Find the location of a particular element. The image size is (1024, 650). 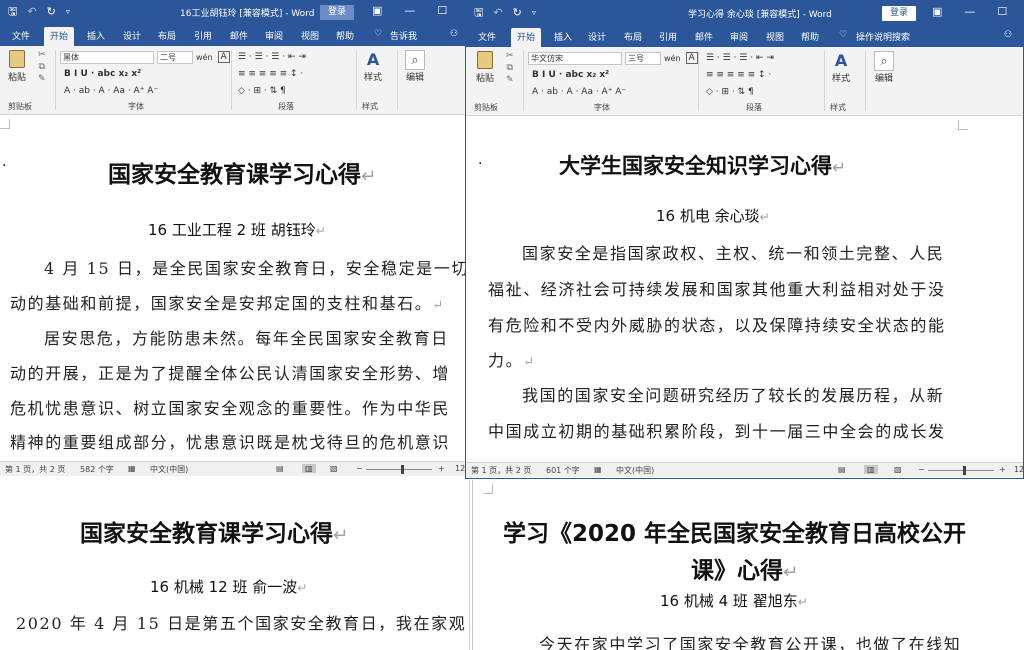

font-size-select: 二号 is located at coordinates (175, 57).